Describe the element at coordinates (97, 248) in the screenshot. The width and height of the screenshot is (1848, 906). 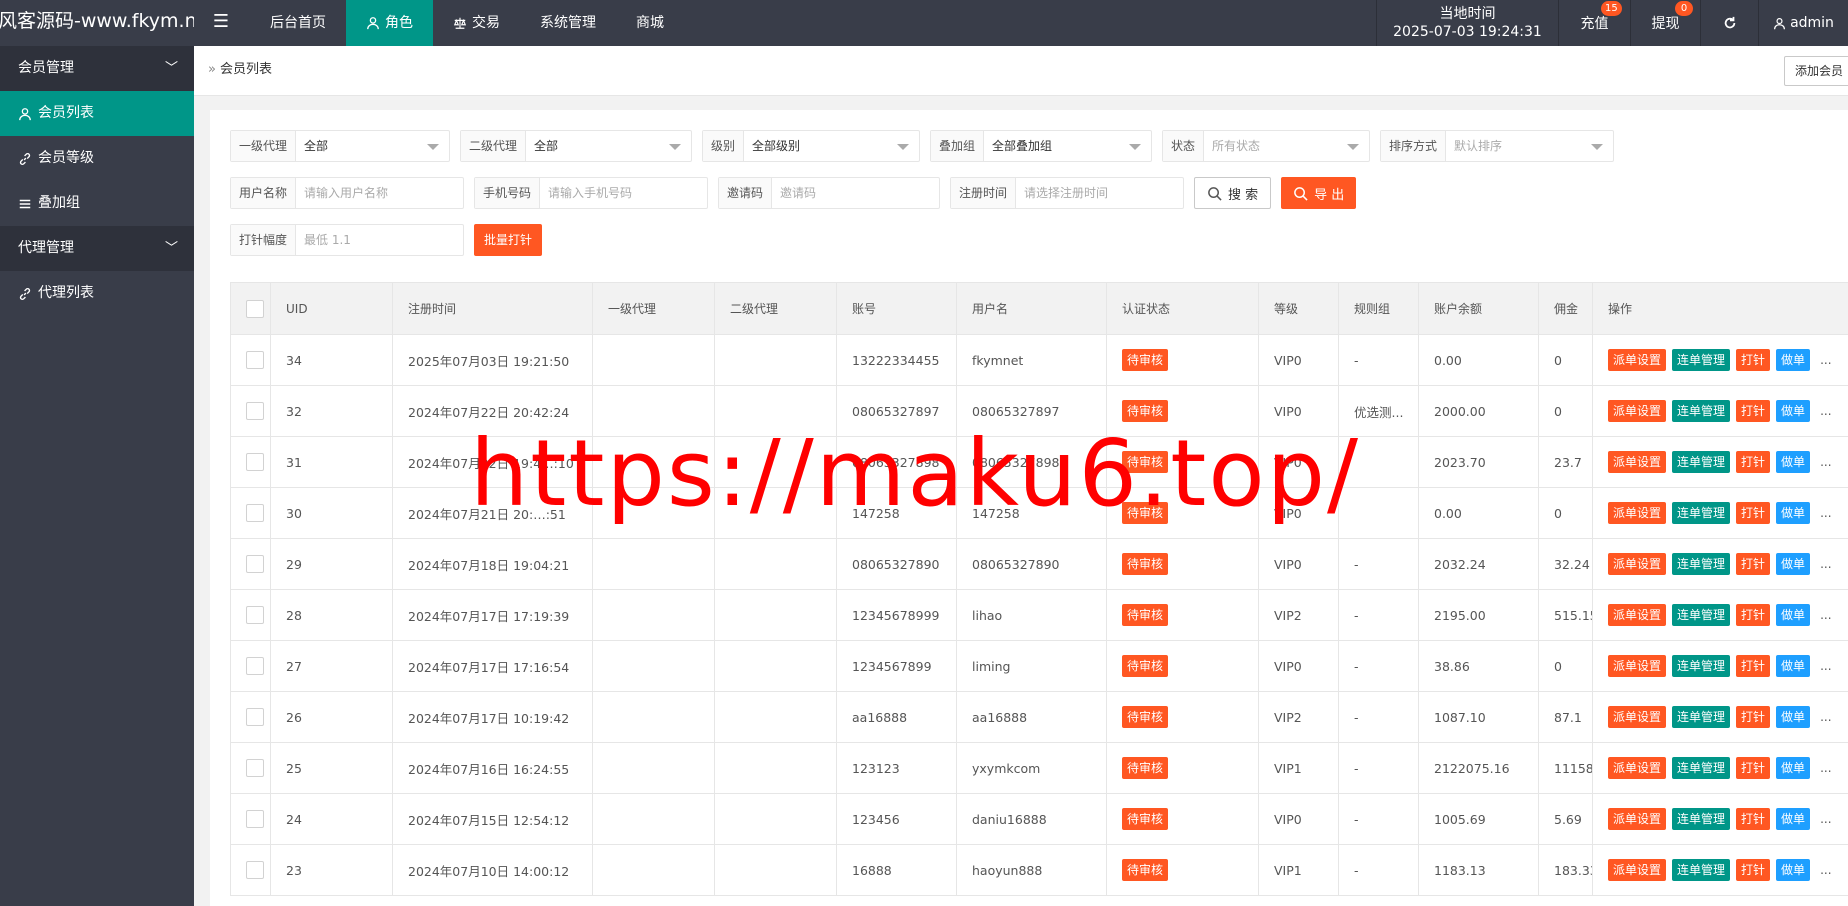
I see `sidebar-group-agent: 代理管理 ﹀` at that location.